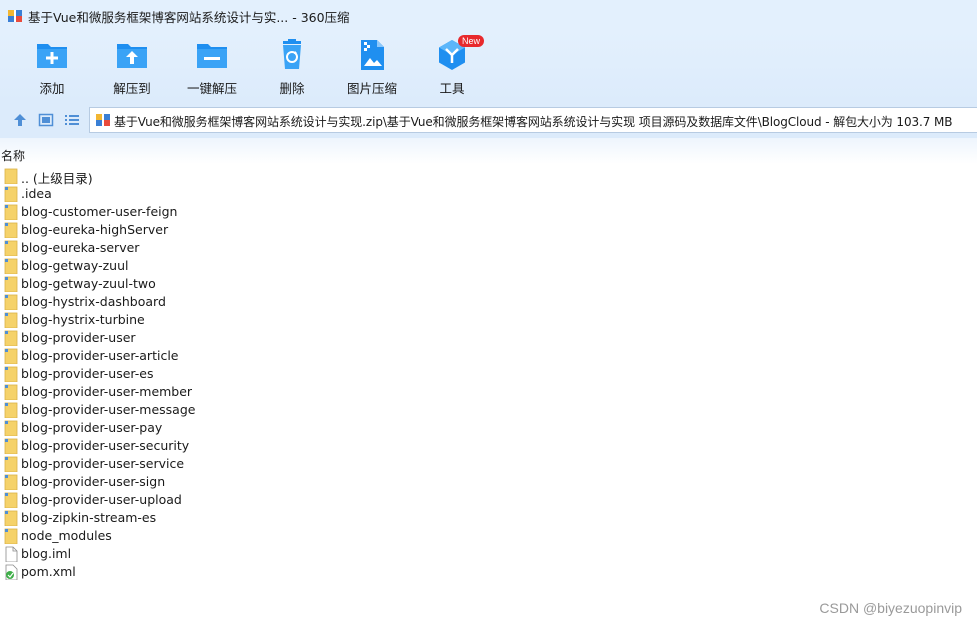 The image size is (977, 625). Describe the element at coordinates (488, 572) in the screenshot. I see `list-item: pom.xml` at that location.